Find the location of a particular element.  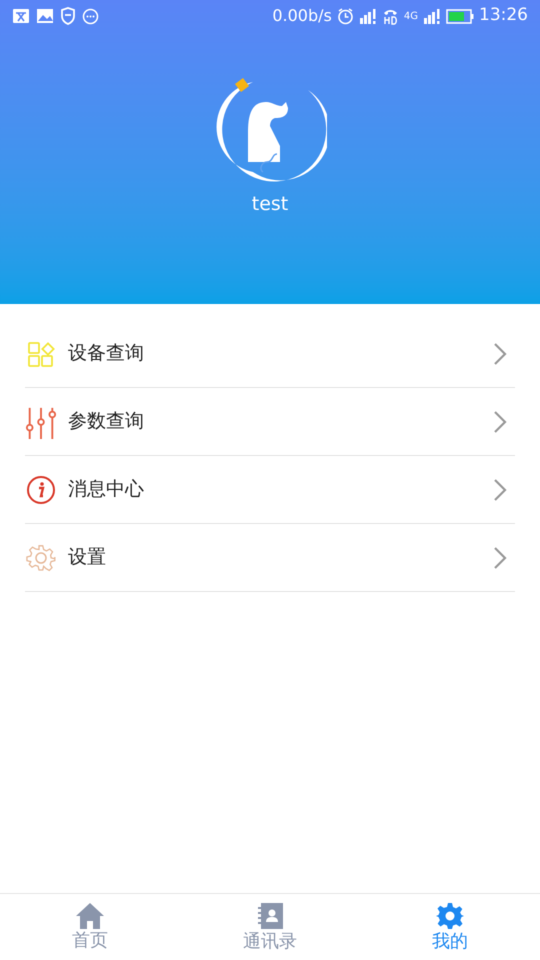

nav-tab: 我的 is located at coordinates (450, 927).